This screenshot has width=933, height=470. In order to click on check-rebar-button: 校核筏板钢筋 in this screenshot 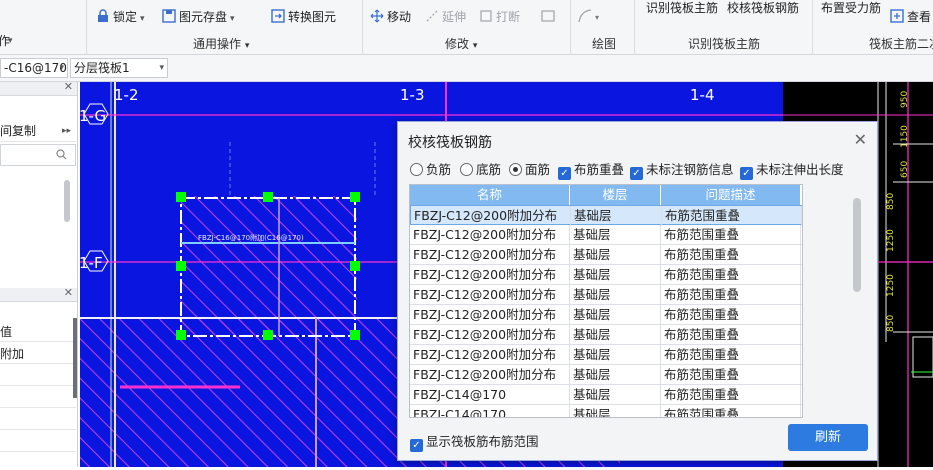, I will do `click(763, 8)`.